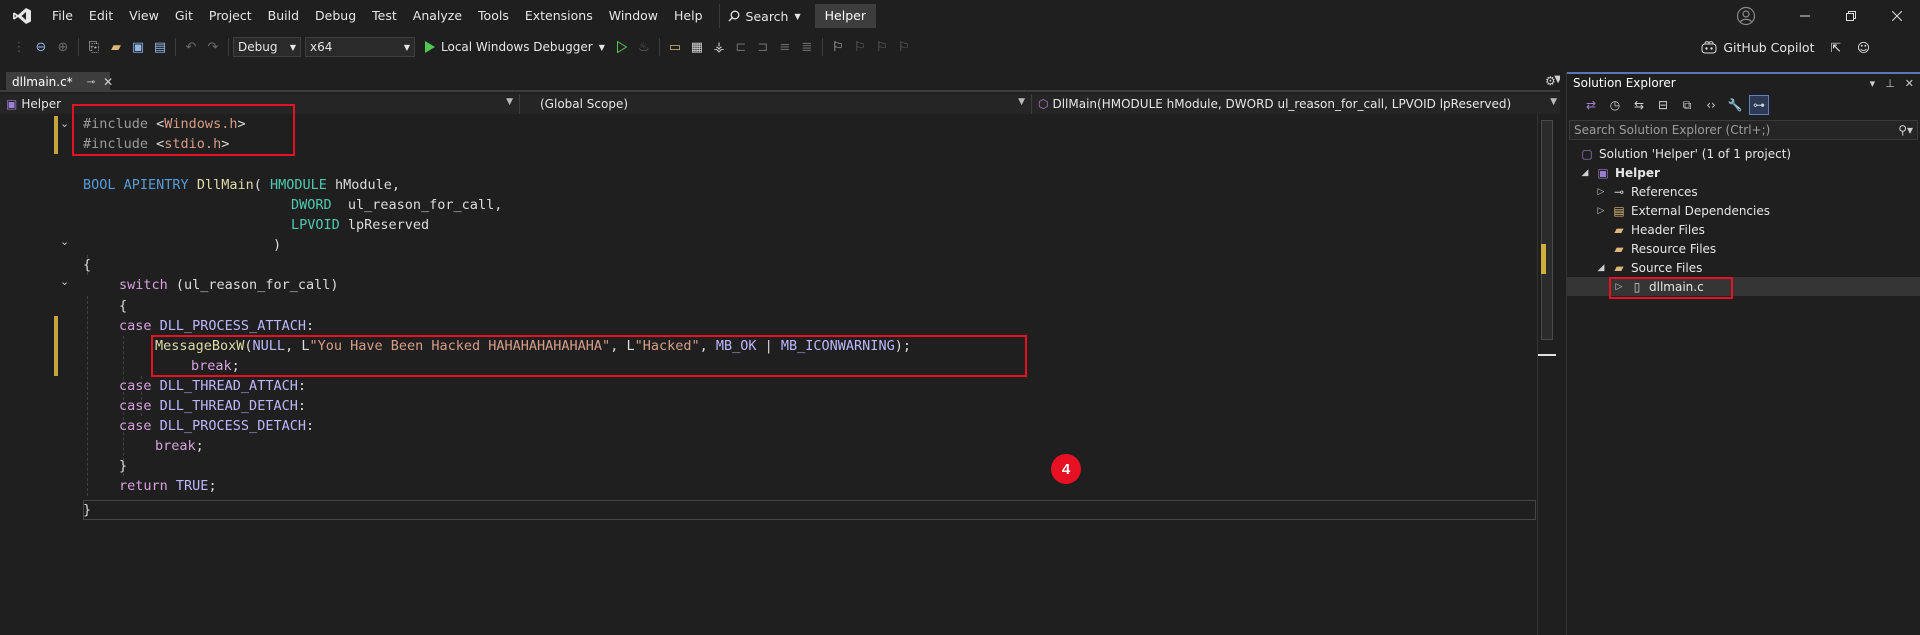 This screenshot has width=1920, height=635. What do you see at coordinates (360, 47) in the screenshot?
I see `solution-platform-select: x64 ▼` at bounding box center [360, 47].